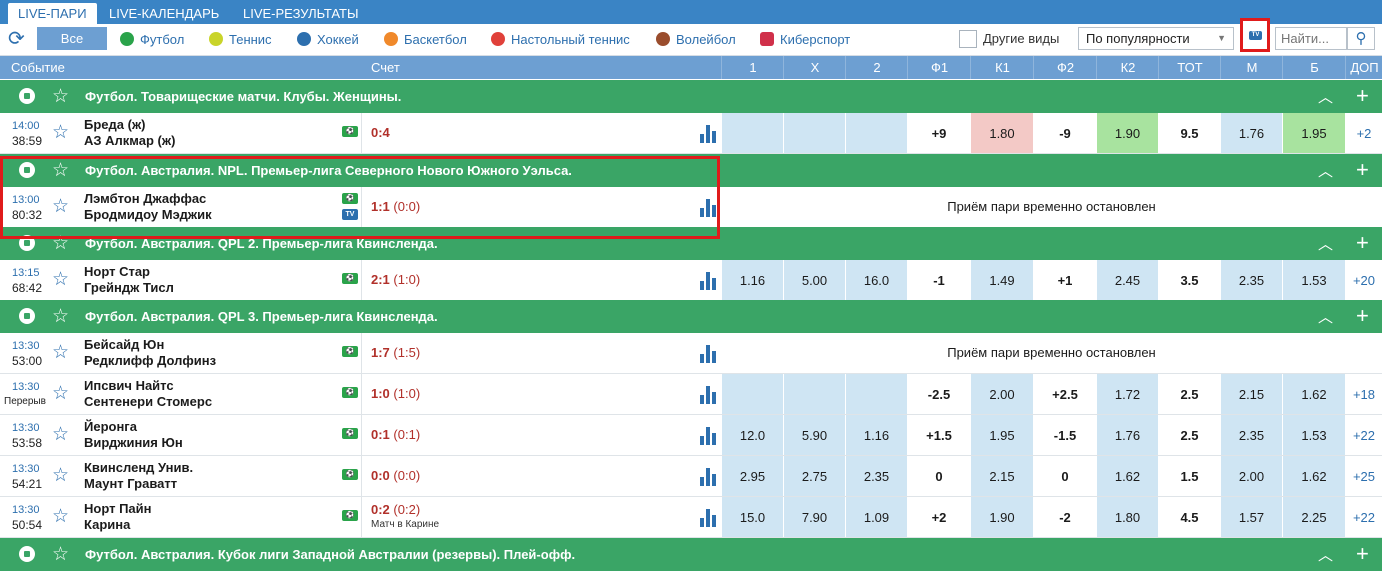 The height and width of the screenshot is (571, 1382). I want to click on odd-2-cell: 2.35, so click(876, 476).